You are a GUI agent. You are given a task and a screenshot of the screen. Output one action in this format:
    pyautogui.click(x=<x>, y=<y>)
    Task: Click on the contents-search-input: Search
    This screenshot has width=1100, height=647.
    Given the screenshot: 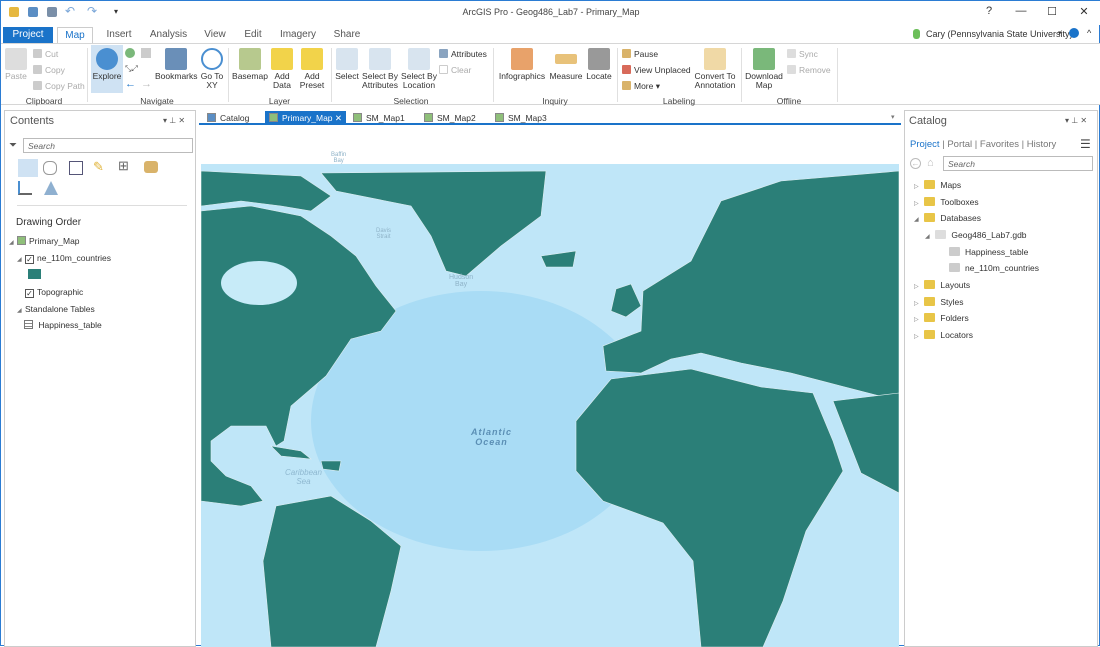 What is the action you would take?
    pyautogui.click(x=108, y=145)
    